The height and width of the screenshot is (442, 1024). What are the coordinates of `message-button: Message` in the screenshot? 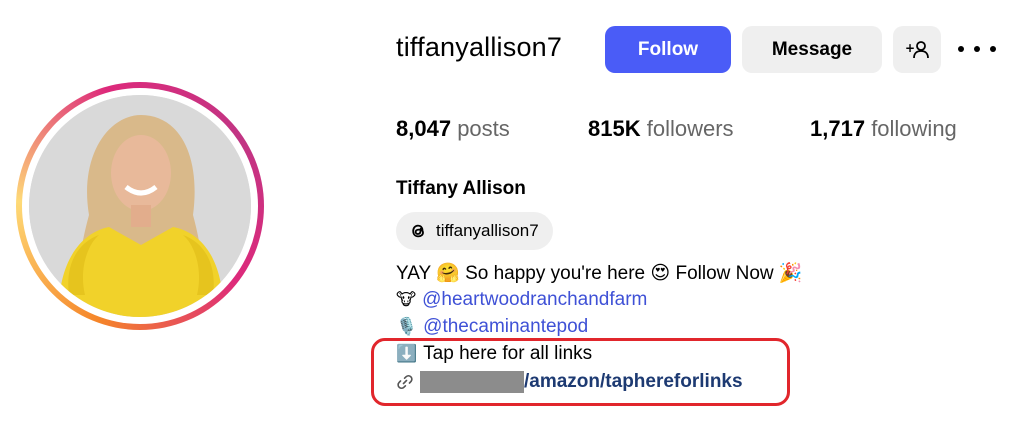 It's located at (812, 49).